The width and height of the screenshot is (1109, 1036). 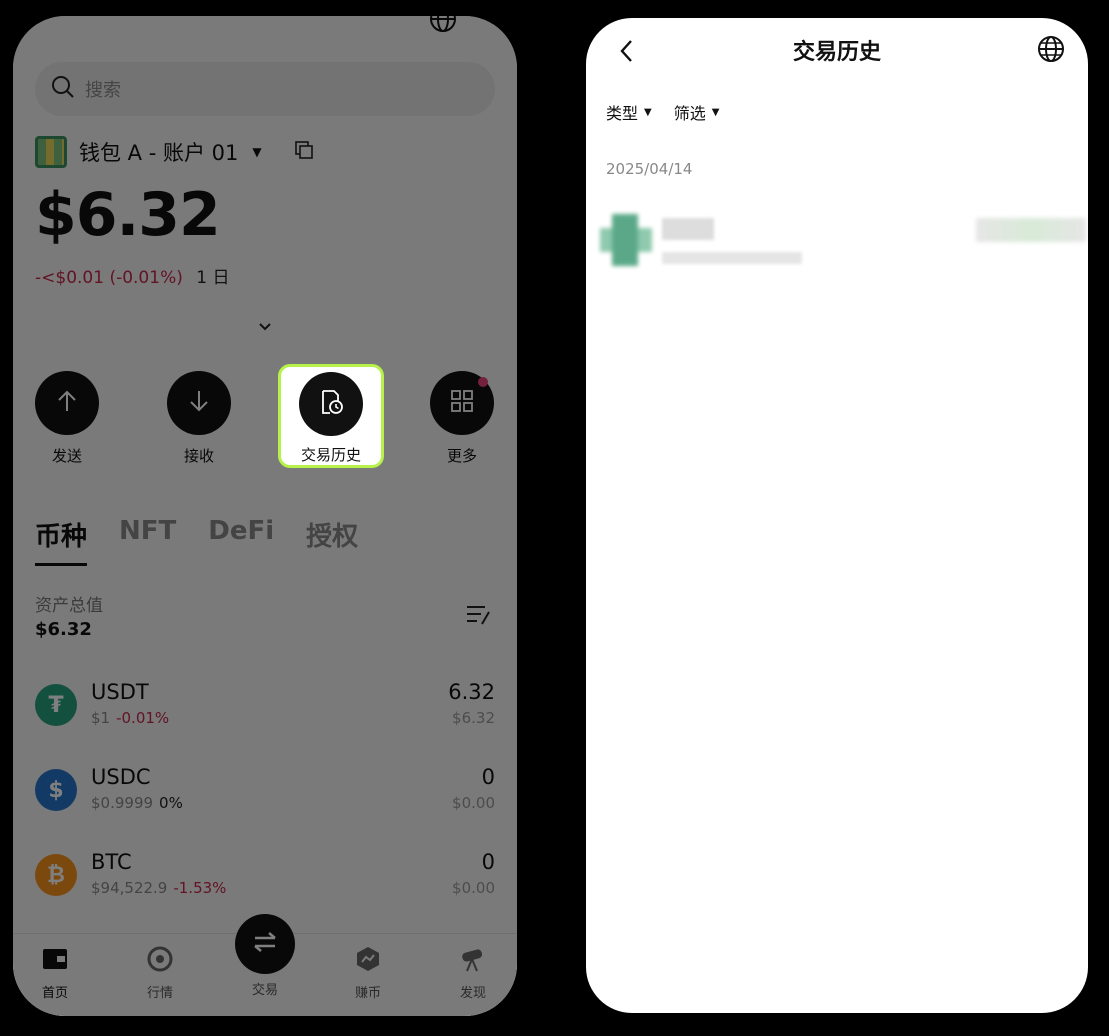 What do you see at coordinates (159, 993) in the screenshot?
I see `nav-market-label: 行情` at bounding box center [159, 993].